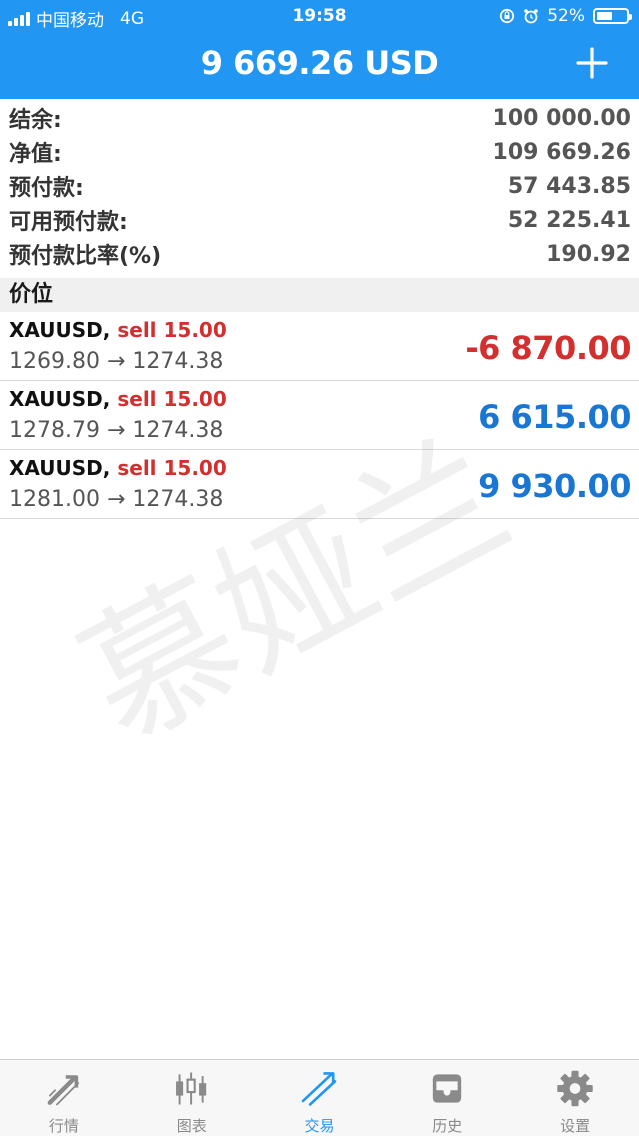  What do you see at coordinates (85, 256) in the screenshot?
I see `summary-label: 预付款比率(%)` at bounding box center [85, 256].